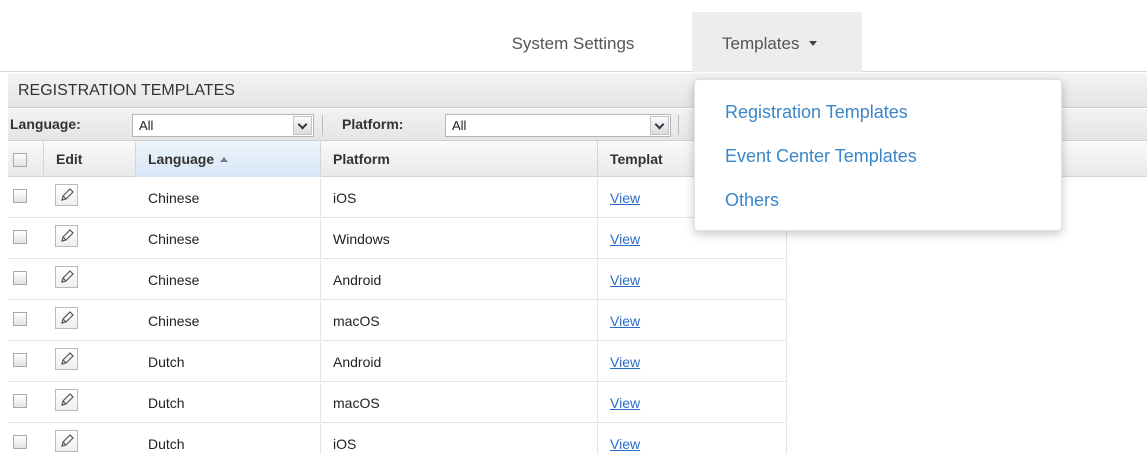  I want to click on header-language-label: Language, so click(181, 159).